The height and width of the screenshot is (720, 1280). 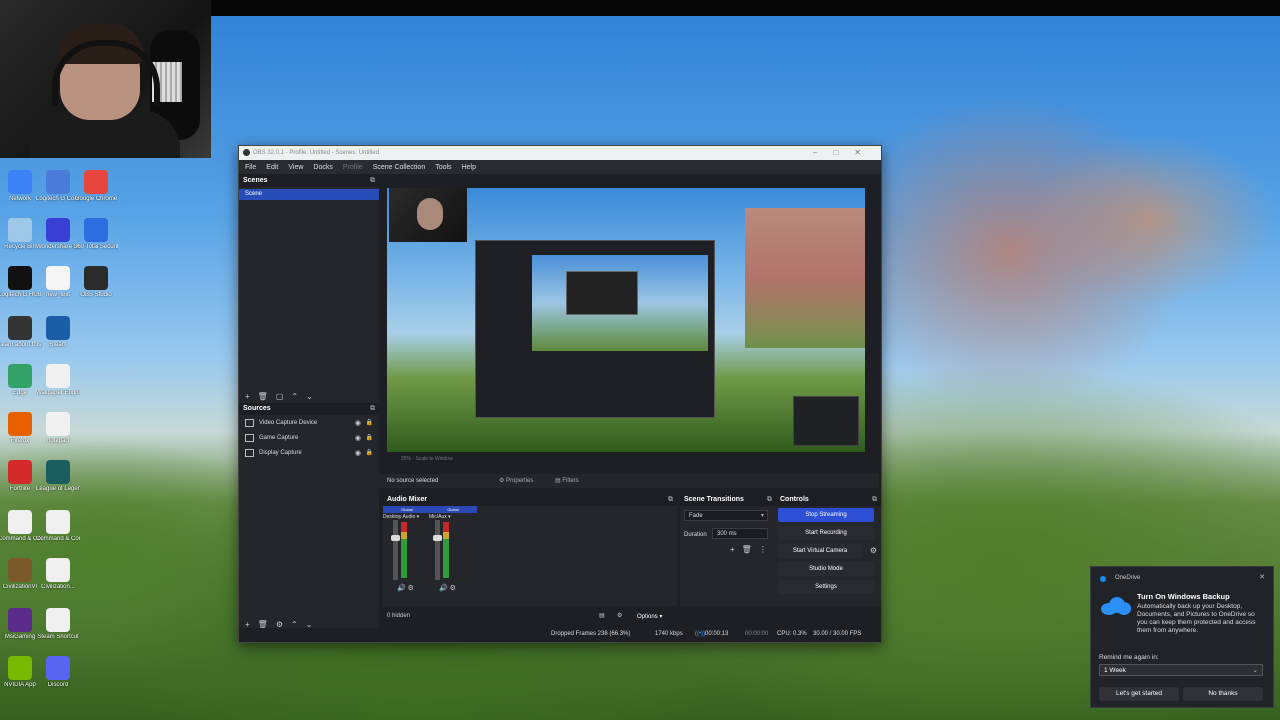 I want to click on volume-slider-desktop, so click(x=395, y=550).